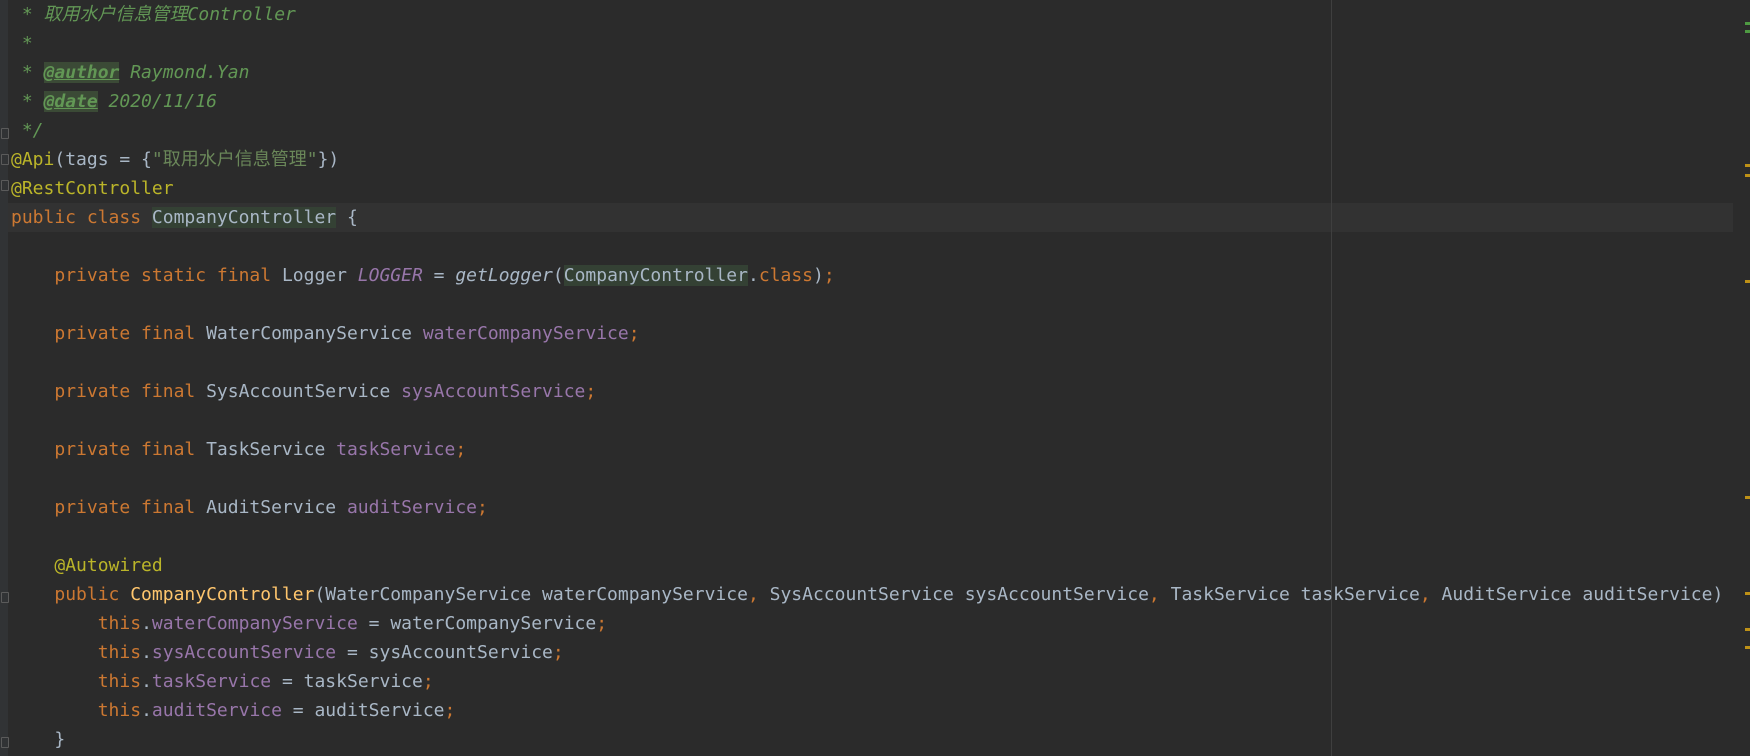 Image resolution: width=1750 pixels, height=756 pixels. Describe the element at coordinates (1331, 378) in the screenshot. I see `right-margin-guide` at that location.